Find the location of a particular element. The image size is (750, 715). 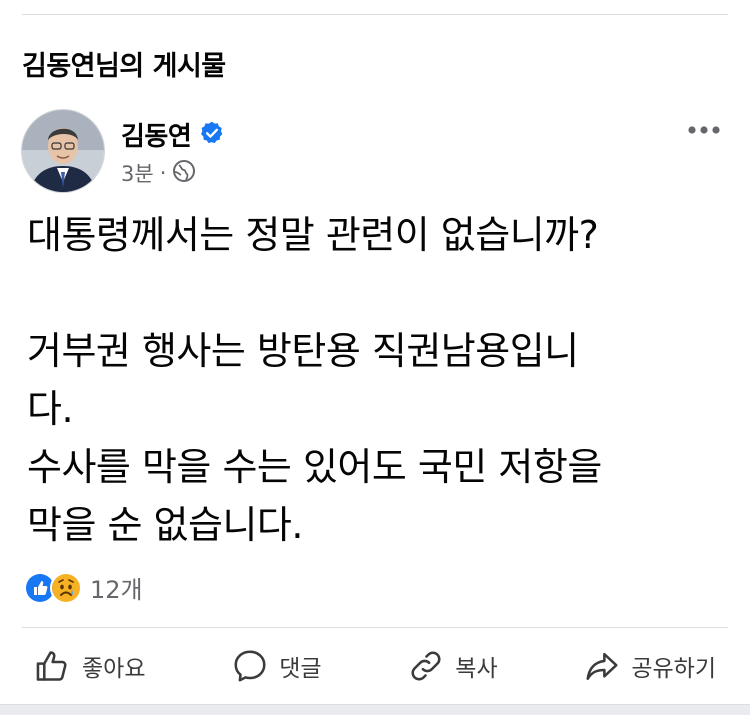

share-arrow-icon is located at coordinates (602, 666).